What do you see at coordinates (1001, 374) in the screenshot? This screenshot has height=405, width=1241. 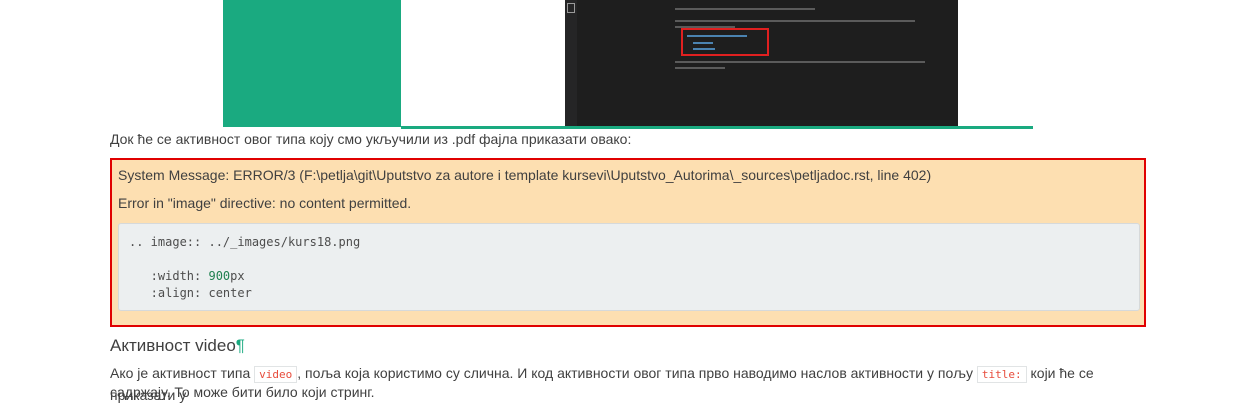 I see `inline-code-title: title:` at bounding box center [1001, 374].